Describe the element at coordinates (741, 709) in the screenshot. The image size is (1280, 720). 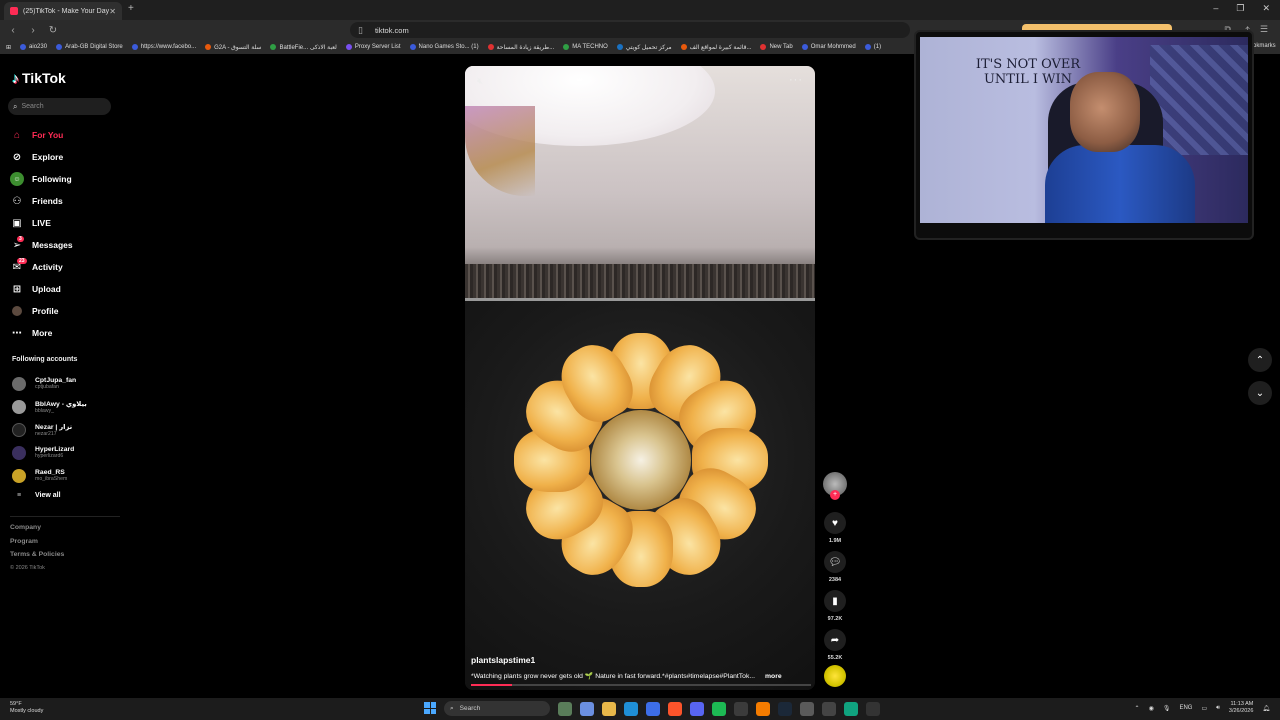
I see `chrome-icon` at that location.